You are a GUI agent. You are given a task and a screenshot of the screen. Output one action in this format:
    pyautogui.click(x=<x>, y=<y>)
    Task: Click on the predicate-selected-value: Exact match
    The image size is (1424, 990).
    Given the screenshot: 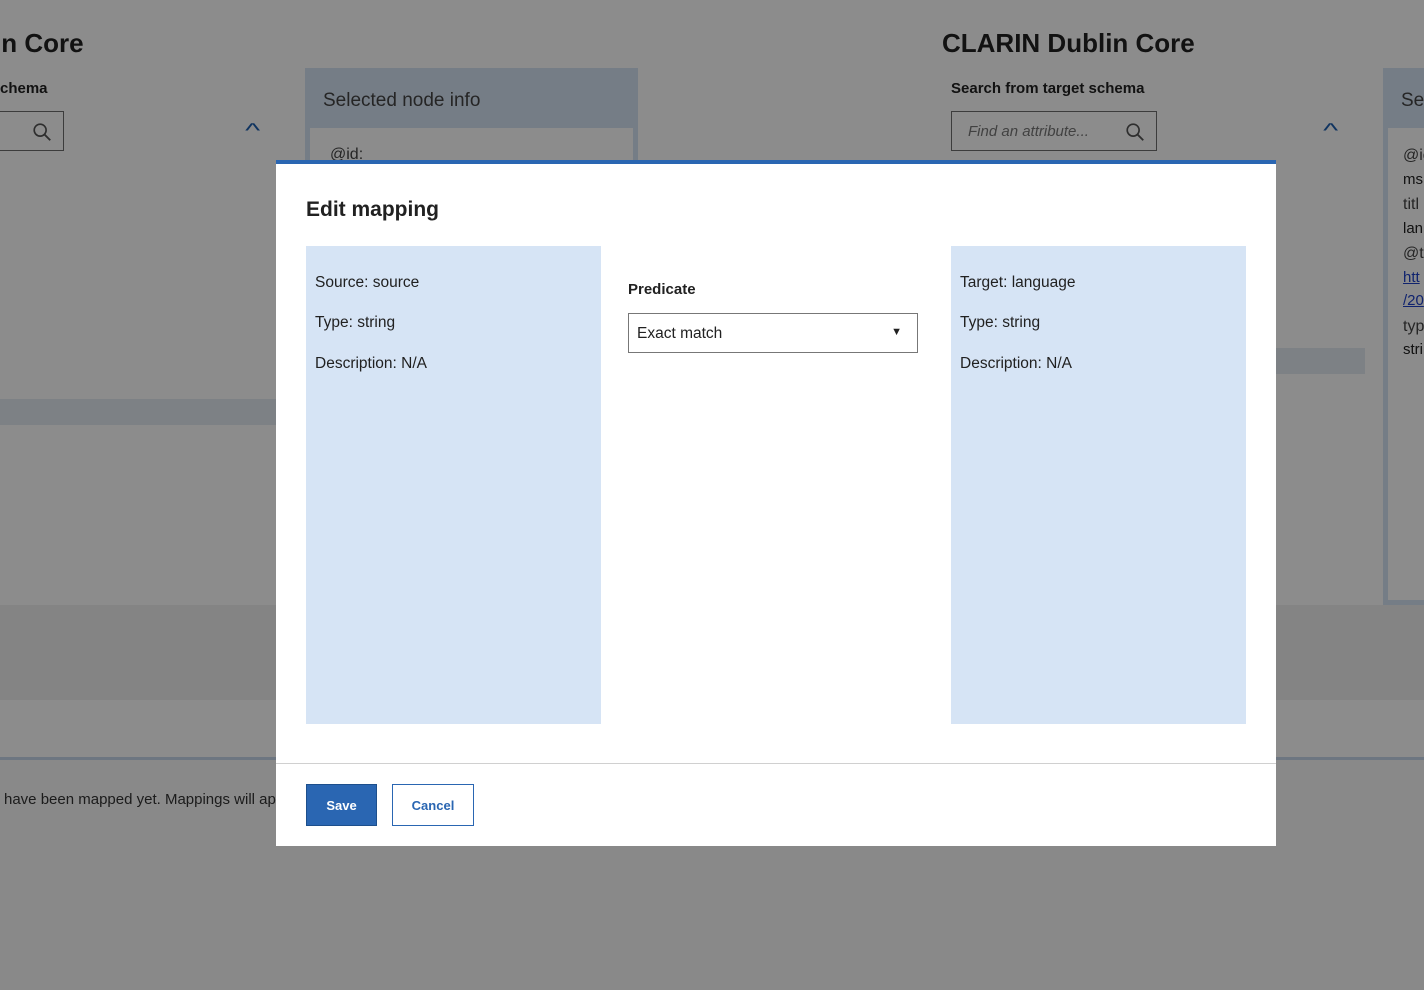 What is the action you would take?
    pyautogui.click(x=680, y=333)
    